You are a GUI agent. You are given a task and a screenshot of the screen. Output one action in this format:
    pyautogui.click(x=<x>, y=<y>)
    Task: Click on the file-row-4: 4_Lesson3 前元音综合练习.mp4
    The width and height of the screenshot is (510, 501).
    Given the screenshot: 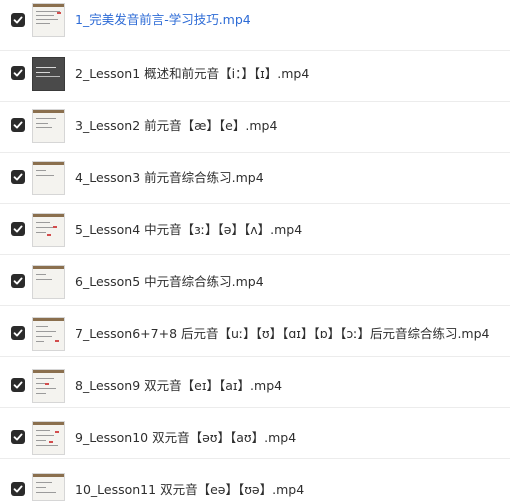 What is the action you would take?
    pyautogui.click(x=255, y=178)
    